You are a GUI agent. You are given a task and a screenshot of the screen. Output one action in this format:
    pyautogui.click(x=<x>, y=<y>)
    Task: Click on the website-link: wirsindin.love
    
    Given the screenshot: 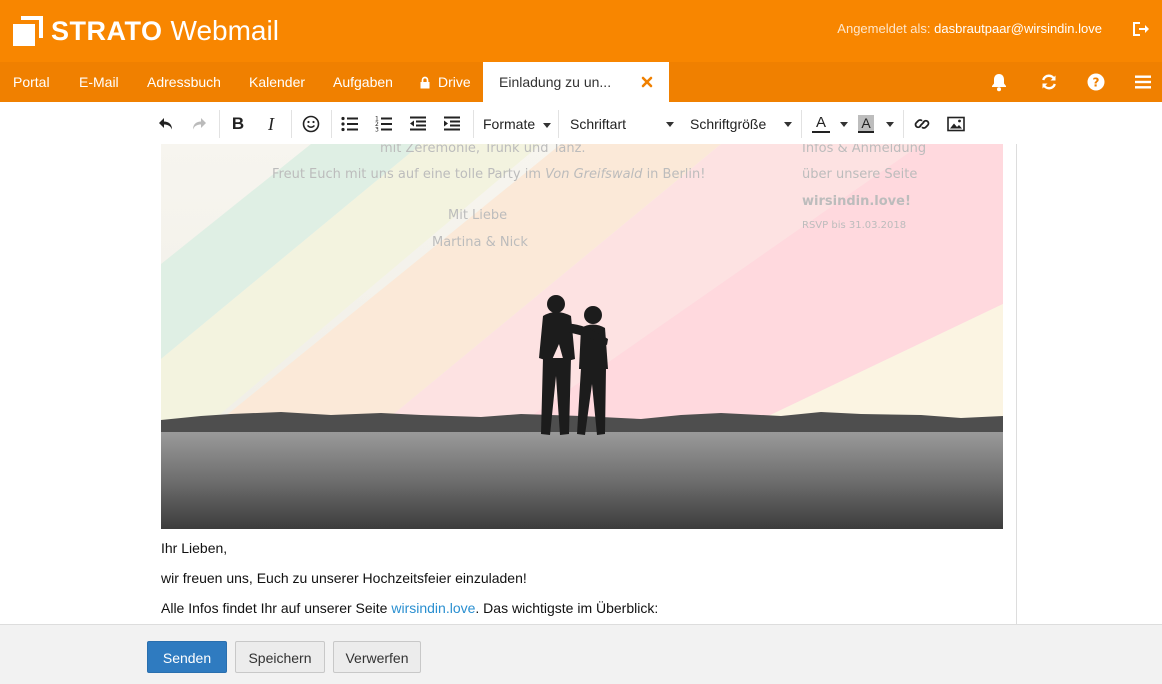 What is the action you would take?
    pyautogui.click(x=433, y=608)
    